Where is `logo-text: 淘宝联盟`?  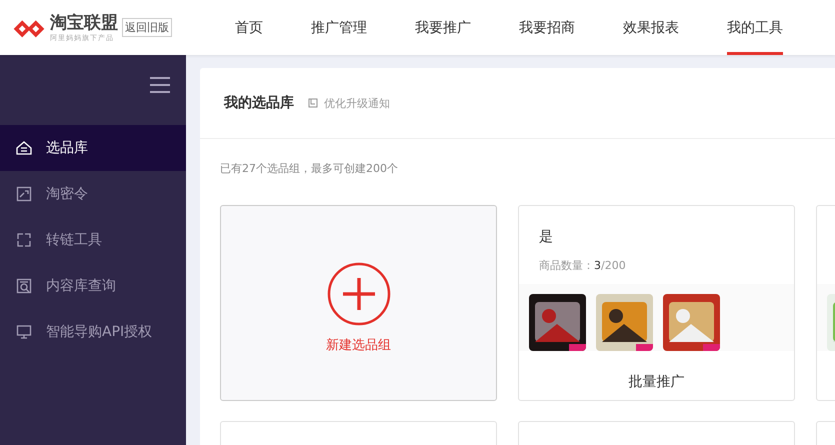 logo-text: 淘宝联盟 is located at coordinates (84, 22).